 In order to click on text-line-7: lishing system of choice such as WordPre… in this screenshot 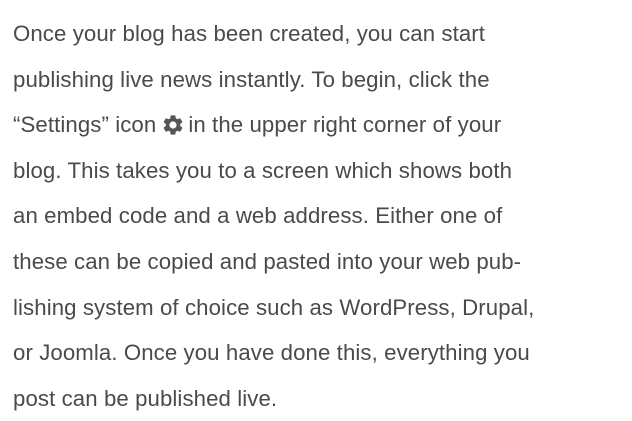, I will do `click(274, 307)`.